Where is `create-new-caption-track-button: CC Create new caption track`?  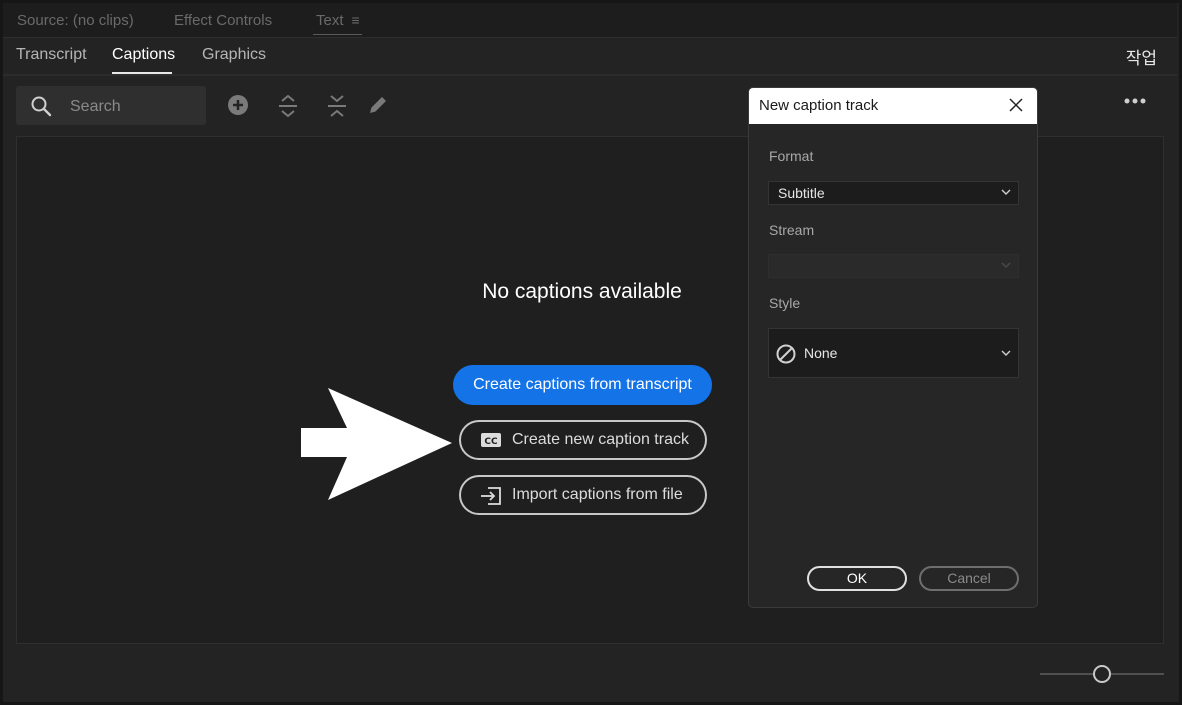 create-new-caption-track-button: CC Create new caption track is located at coordinates (583, 440).